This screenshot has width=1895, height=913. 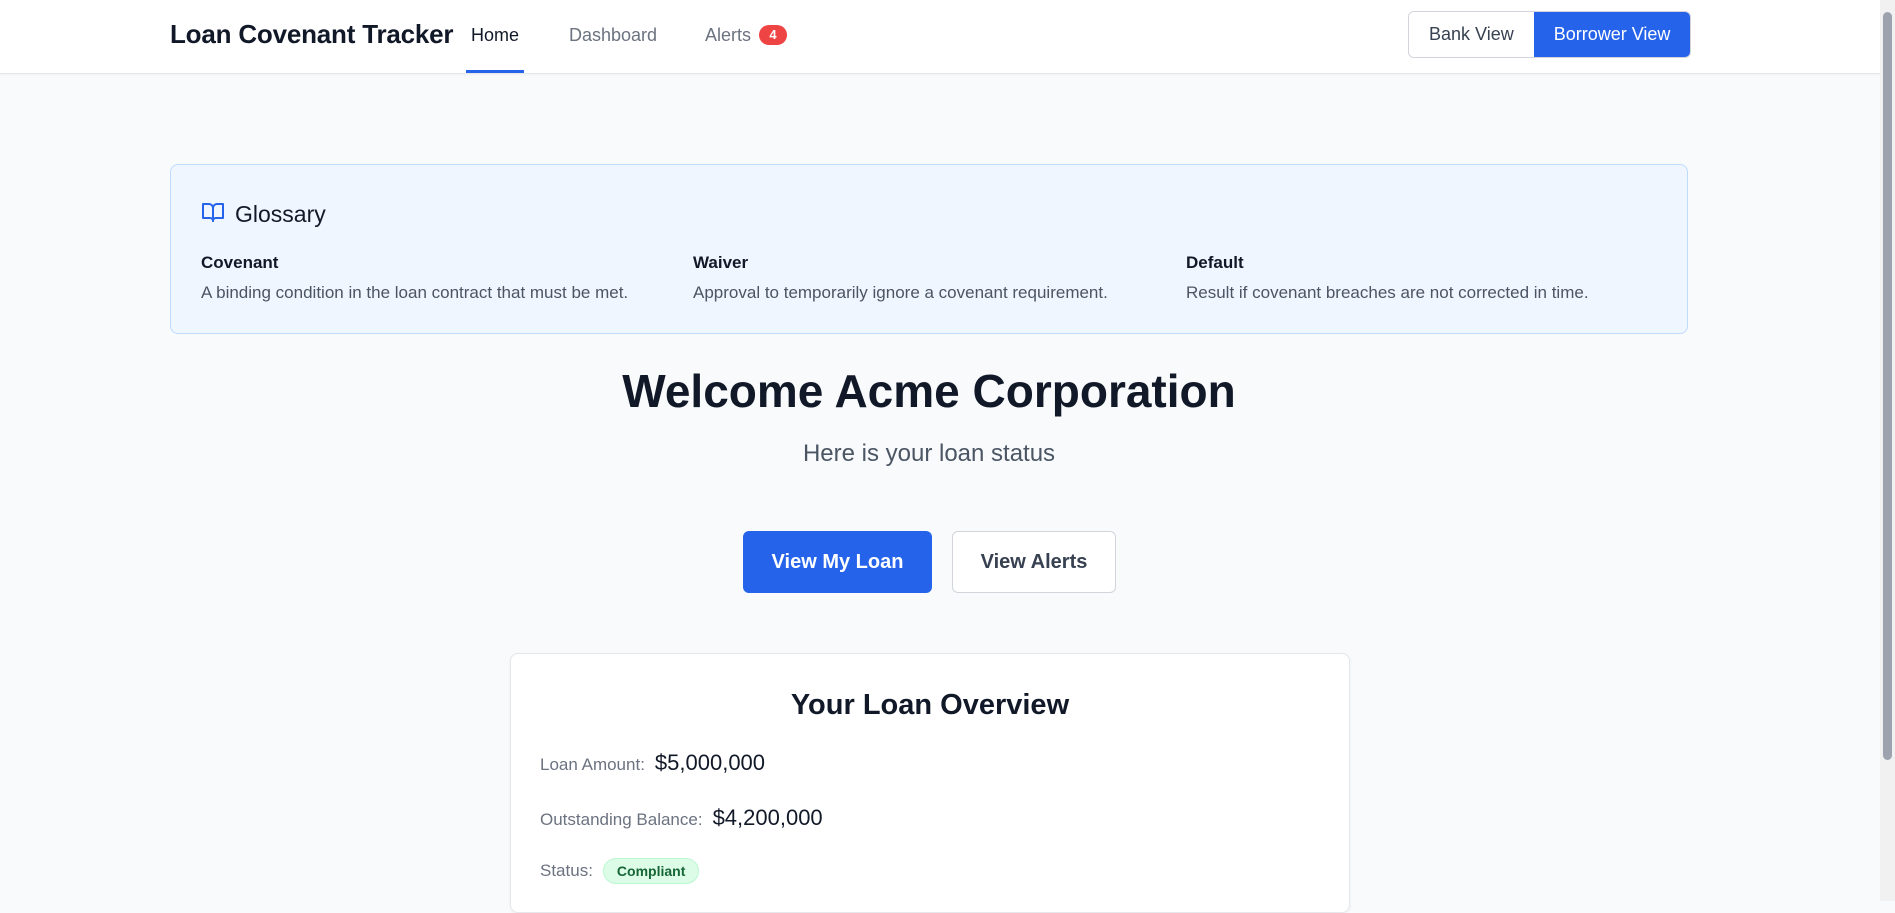 I want to click on glossary-header: Glossary, so click(x=263, y=214).